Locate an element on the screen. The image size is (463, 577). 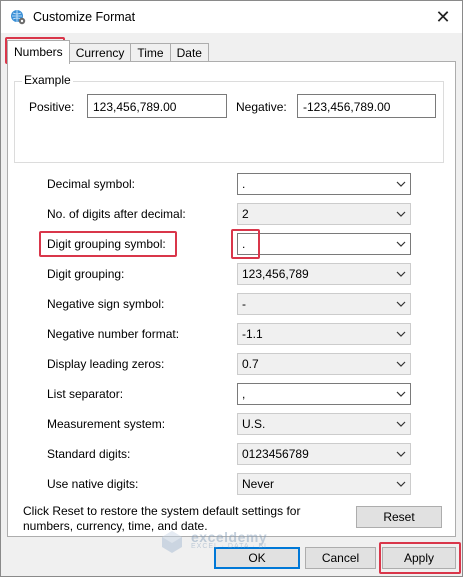
cancel-button: Cancel is located at coordinates (340, 558).